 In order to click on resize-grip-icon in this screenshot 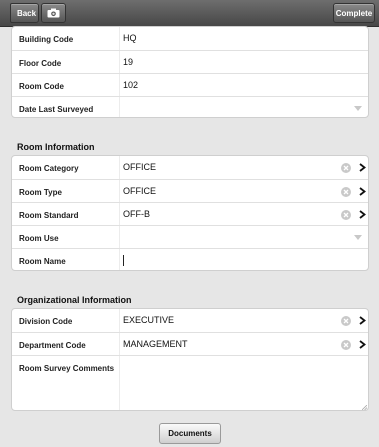, I will do `click(364, 407)`.